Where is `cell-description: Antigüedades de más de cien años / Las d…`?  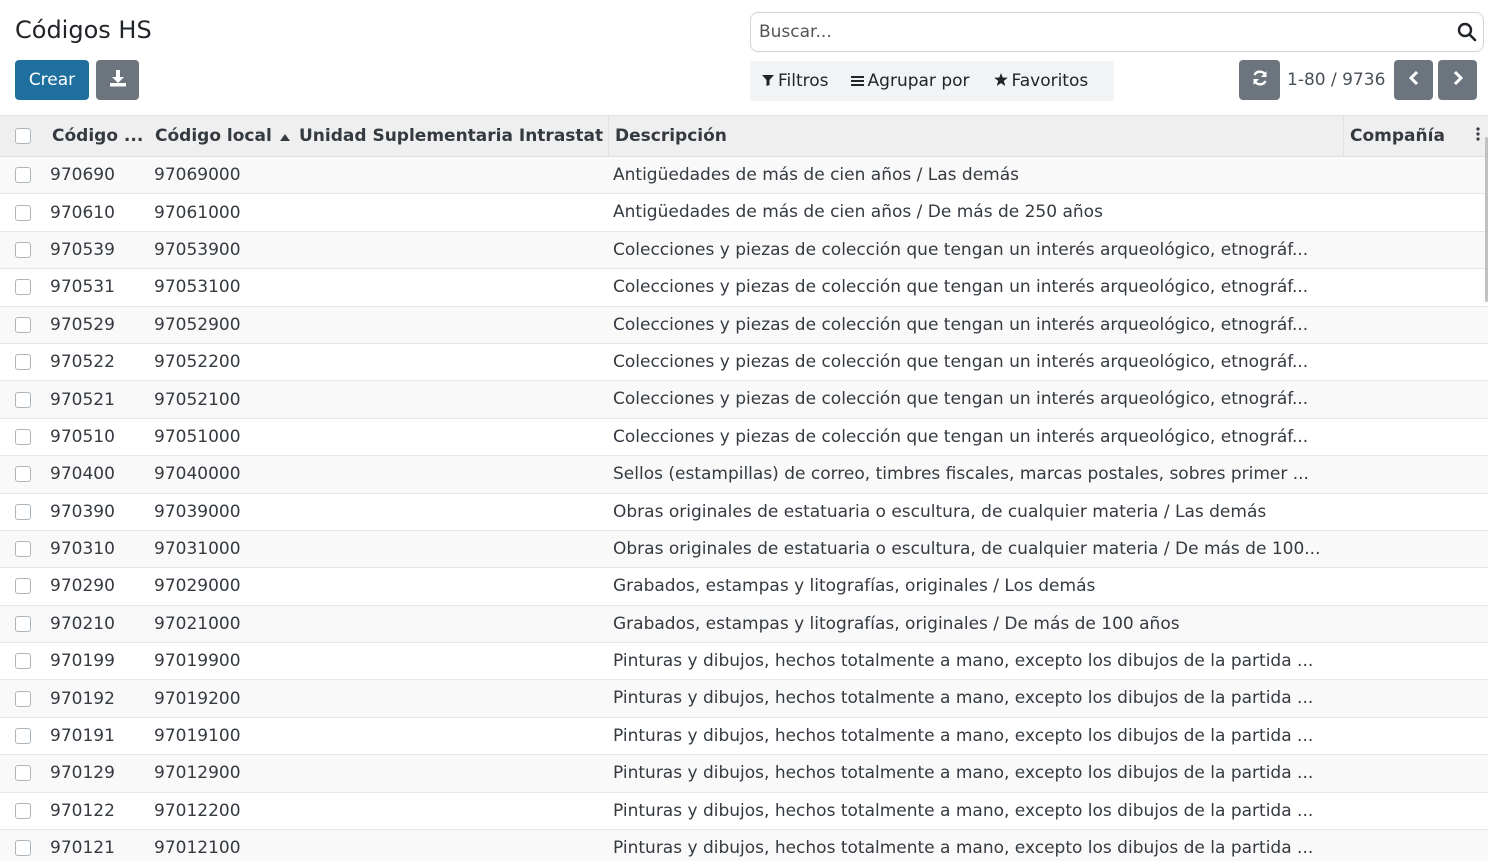 cell-description: Antigüedades de más de cien años / Las d… is located at coordinates (816, 175).